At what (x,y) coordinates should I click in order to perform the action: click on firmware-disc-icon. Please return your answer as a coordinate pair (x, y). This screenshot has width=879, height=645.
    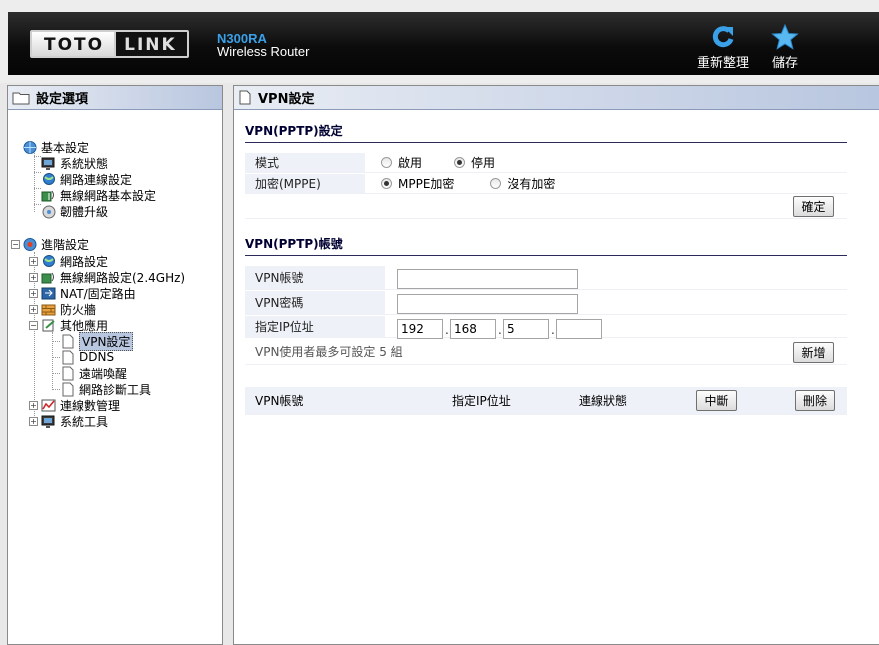
    Looking at the image, I should click on (49, 211).